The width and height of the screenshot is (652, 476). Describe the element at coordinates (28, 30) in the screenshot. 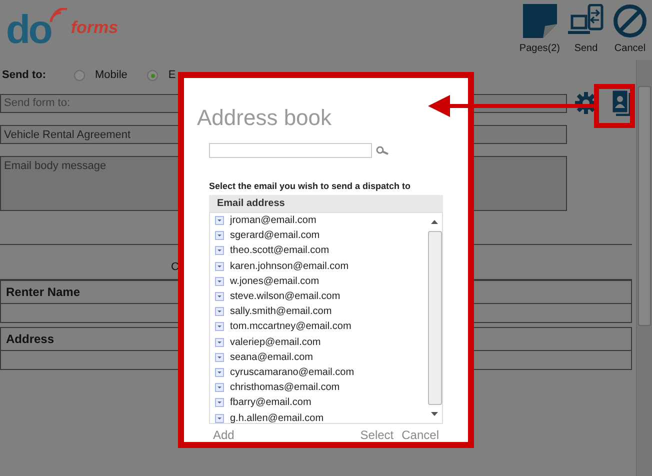

I see `logo-mark: do` at that location.